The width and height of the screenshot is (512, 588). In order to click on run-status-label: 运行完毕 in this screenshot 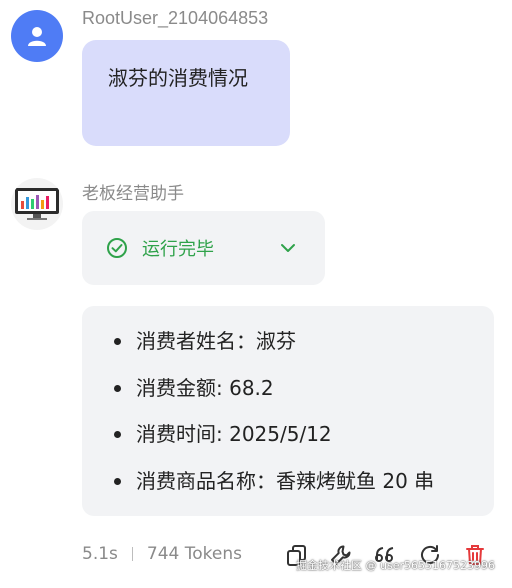, I will do `click(178, 249)`.